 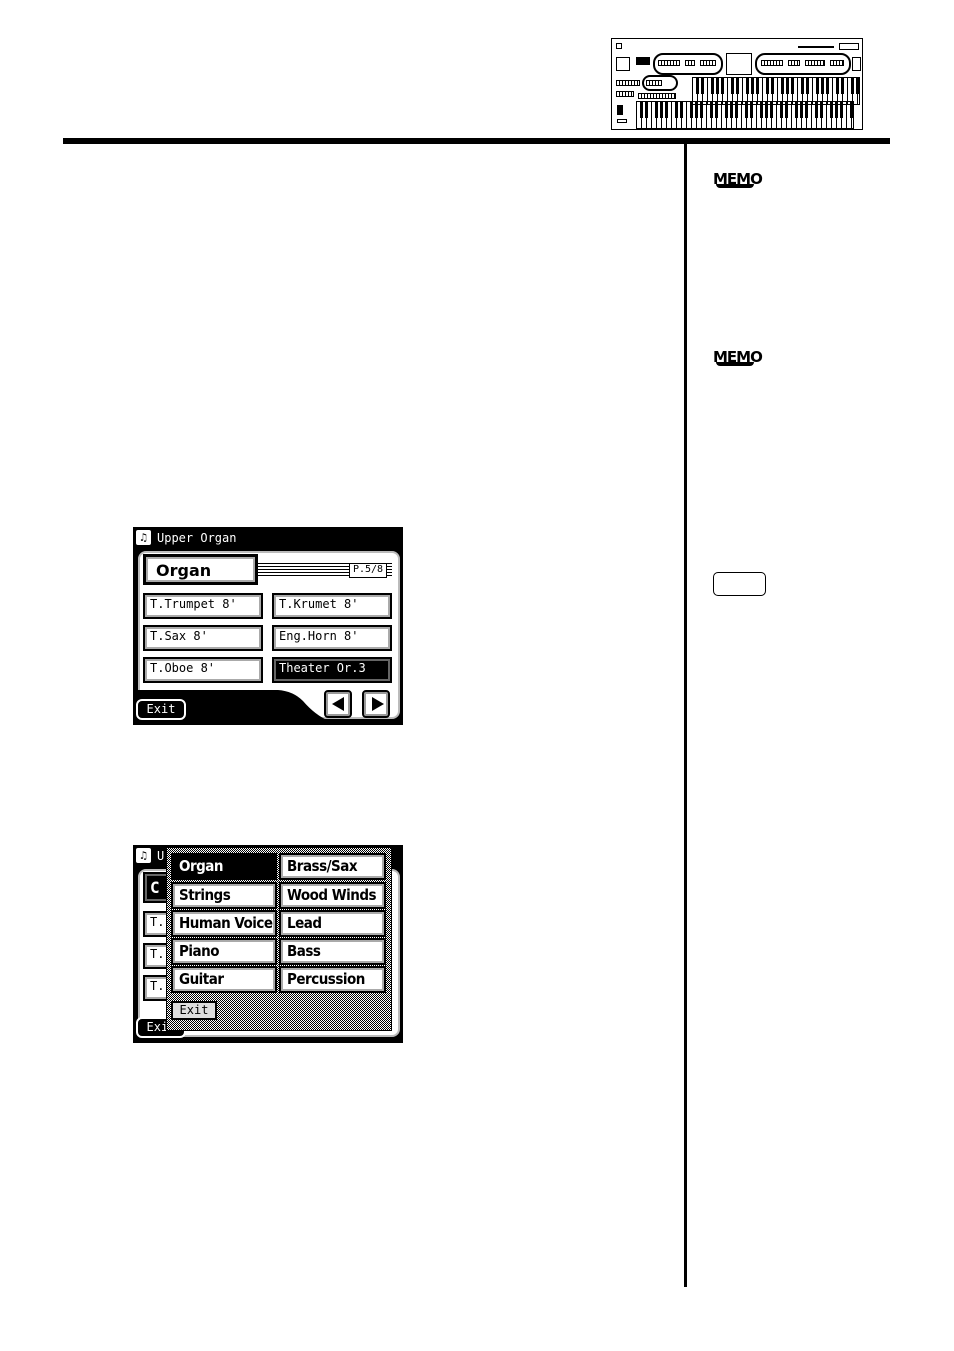 What do you see at coordinates (745, 115) in the screenshot?
I see `lower-keyboard` at bounding box center [745, 115].